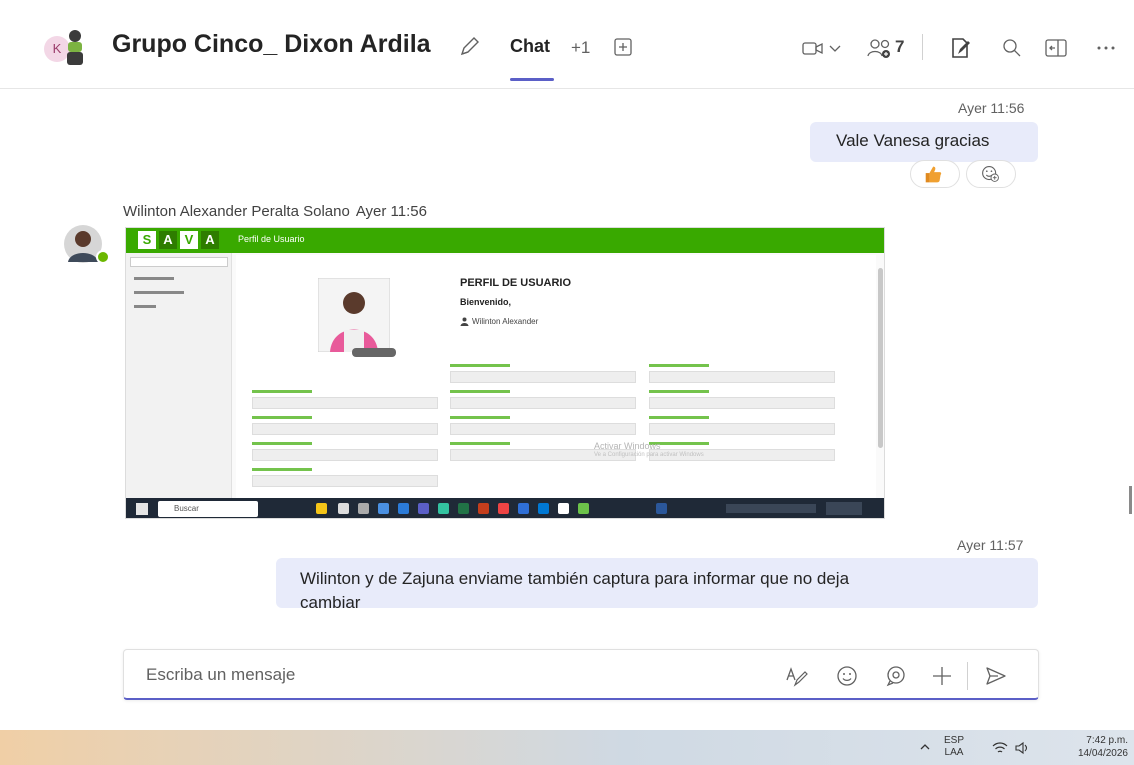  I want to click on format-icon, so click(796, 676).